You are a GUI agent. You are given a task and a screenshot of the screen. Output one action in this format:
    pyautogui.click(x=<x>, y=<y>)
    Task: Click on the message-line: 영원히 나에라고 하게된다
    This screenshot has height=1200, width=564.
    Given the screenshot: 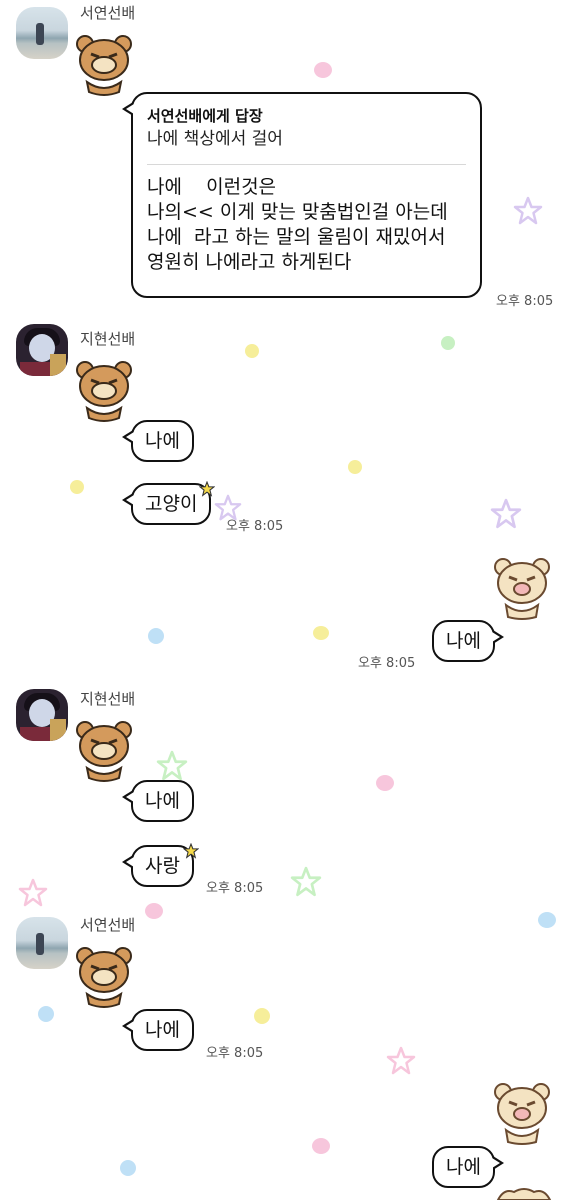 What is the action you would take?
    pyautogui.click(x=249, y=262)
    